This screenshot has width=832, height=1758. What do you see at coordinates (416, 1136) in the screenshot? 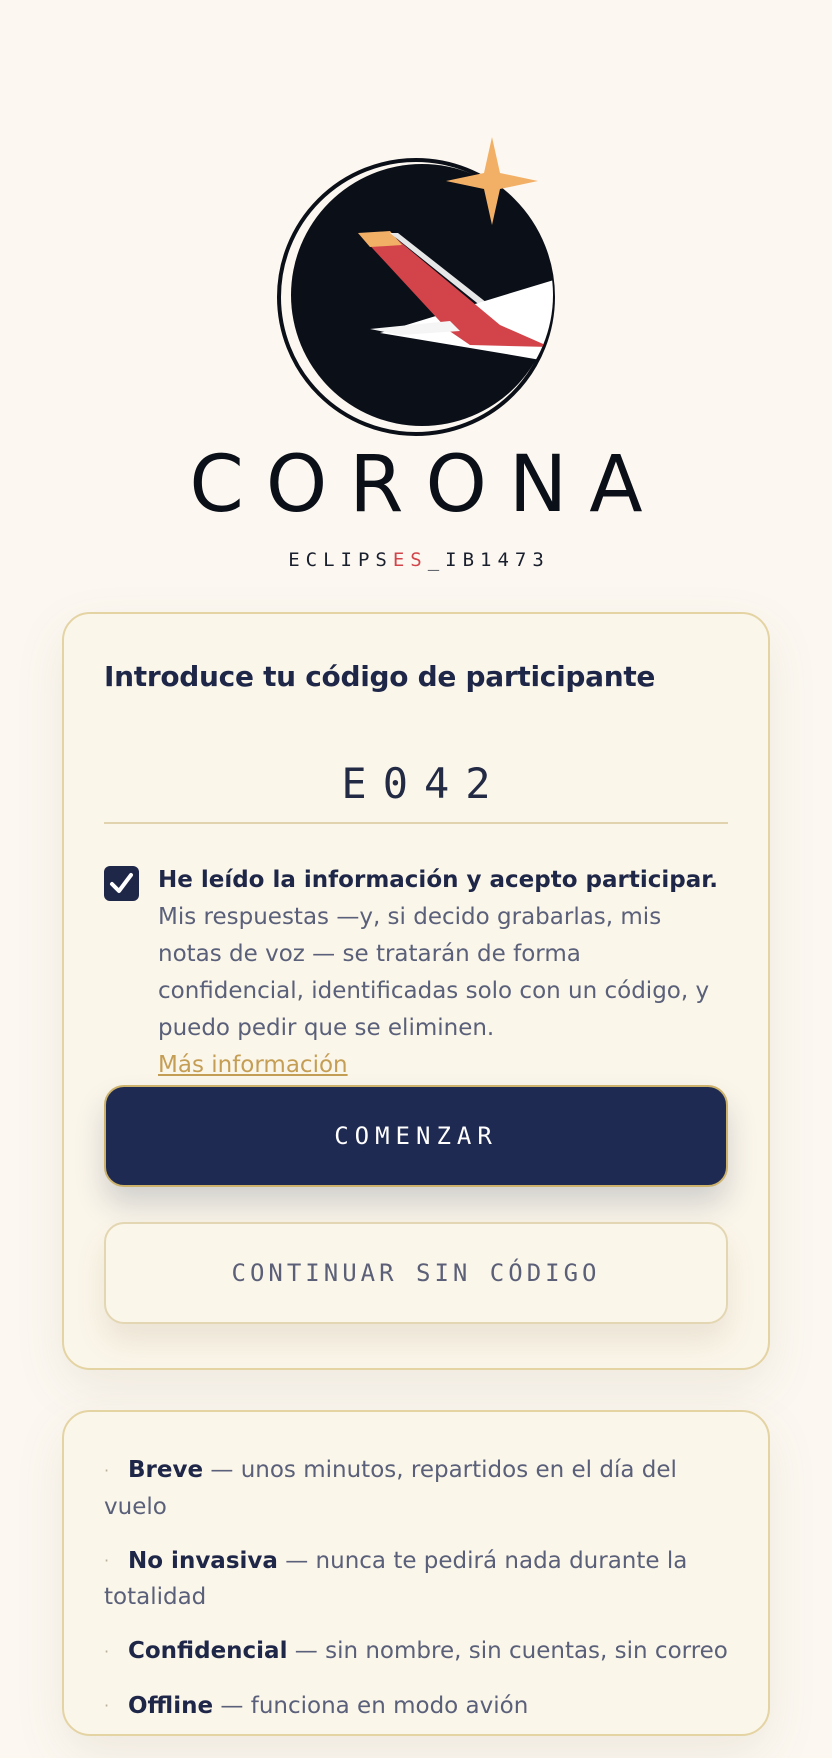
I see `start-button: COMENZAR` at bounding box center [416, 1136].